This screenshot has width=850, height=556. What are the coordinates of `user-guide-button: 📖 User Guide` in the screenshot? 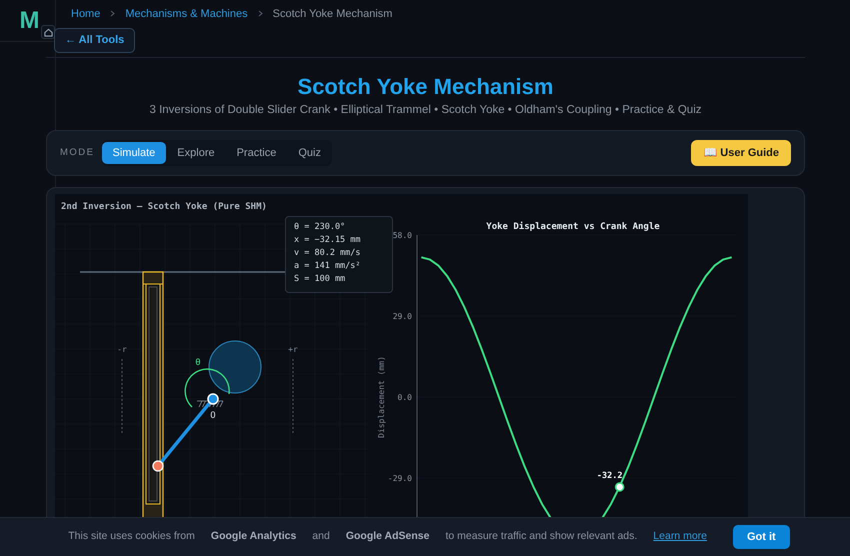 It's located at (741, 153).